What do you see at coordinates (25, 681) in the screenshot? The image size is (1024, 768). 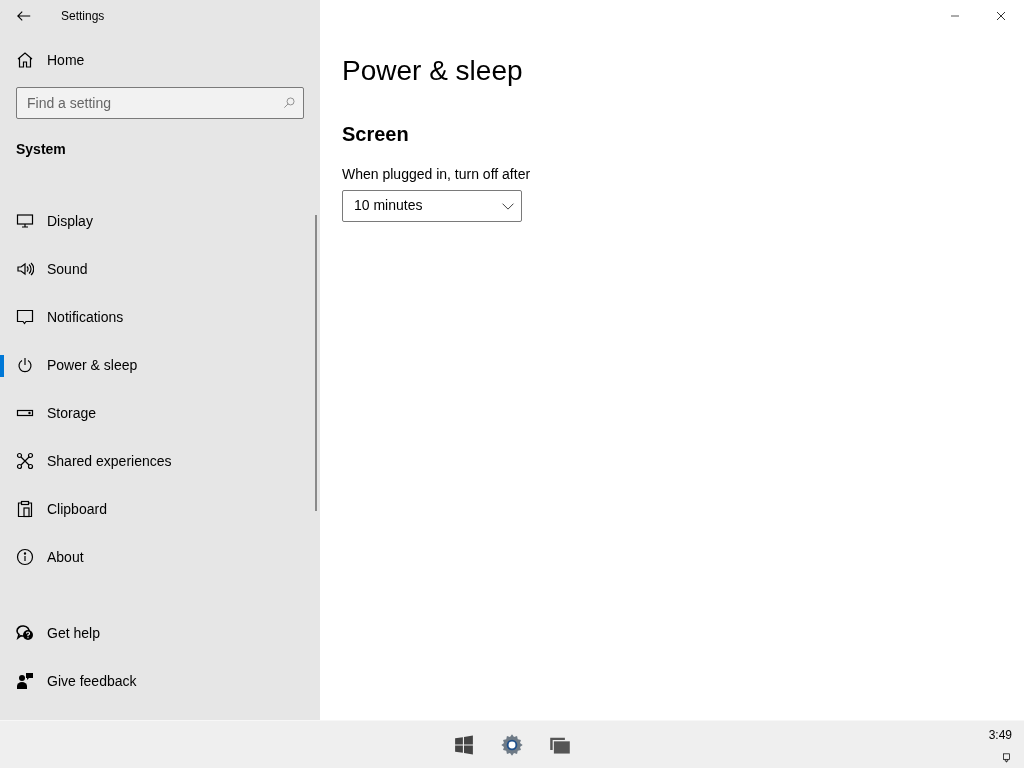 I see `person-feedback-icon` at bounding box center [25, 681].